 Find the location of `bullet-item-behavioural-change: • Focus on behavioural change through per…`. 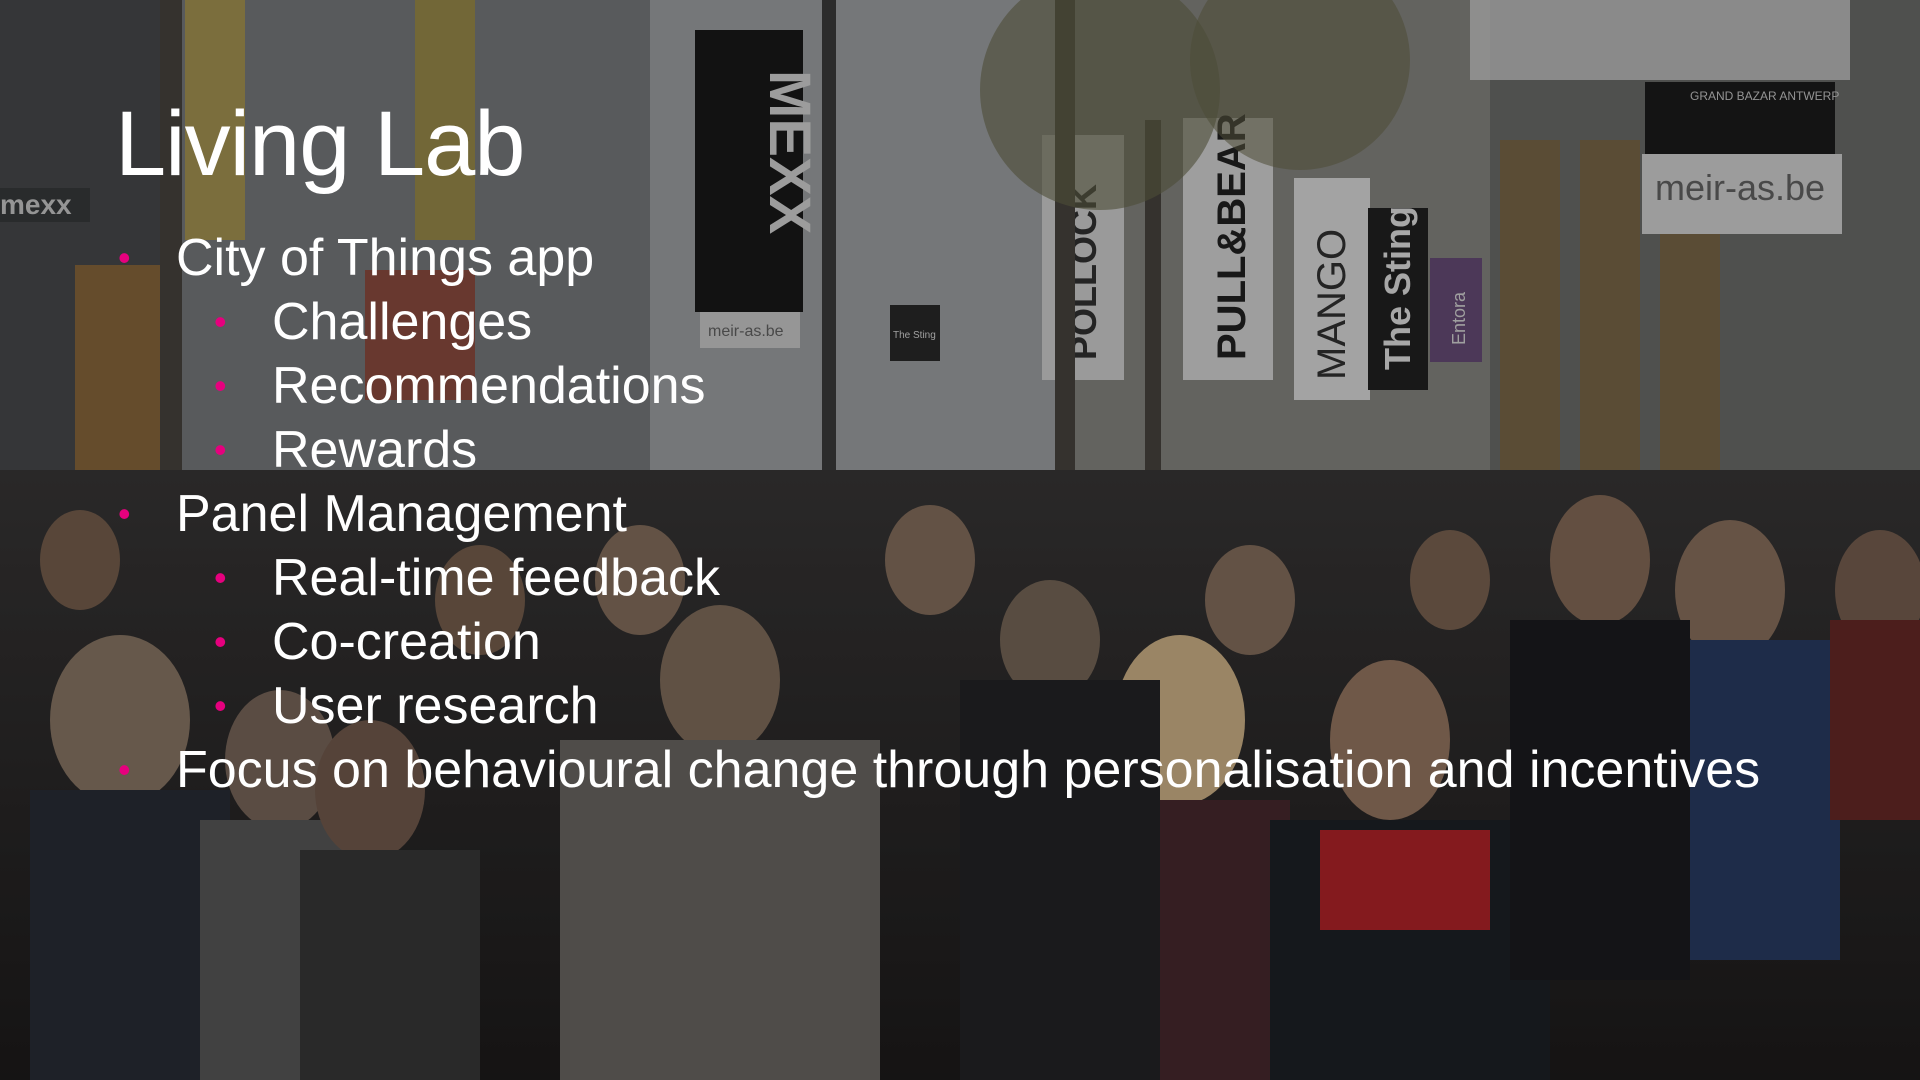

bullet-item-behavioural-change: • Focus on behavioural change through per… is located at coordinates (880, 770).